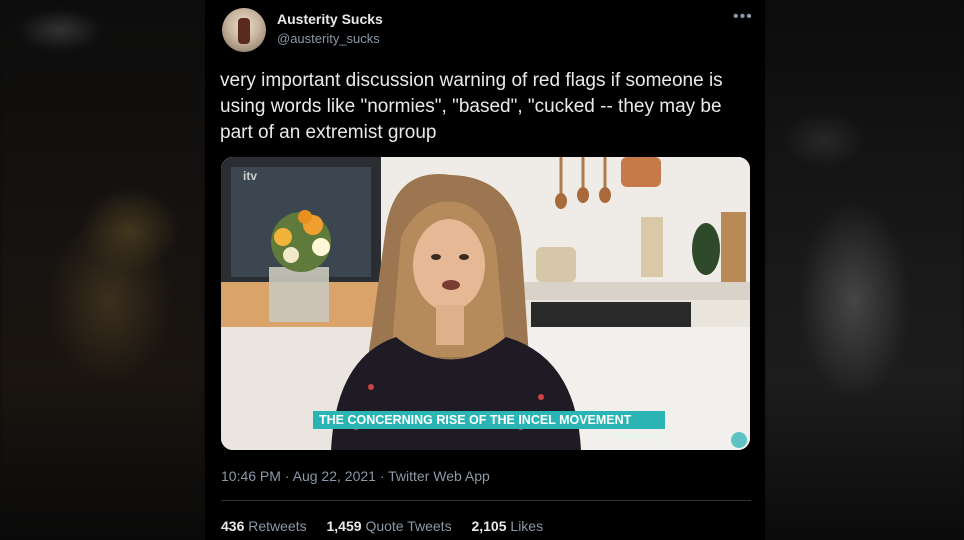 Image resolution: width=964 pixels, height=540 pixels. What do you see at coordinates (486, 500) in the screenshot?
I see `divider` at bounding box center [486, 500].